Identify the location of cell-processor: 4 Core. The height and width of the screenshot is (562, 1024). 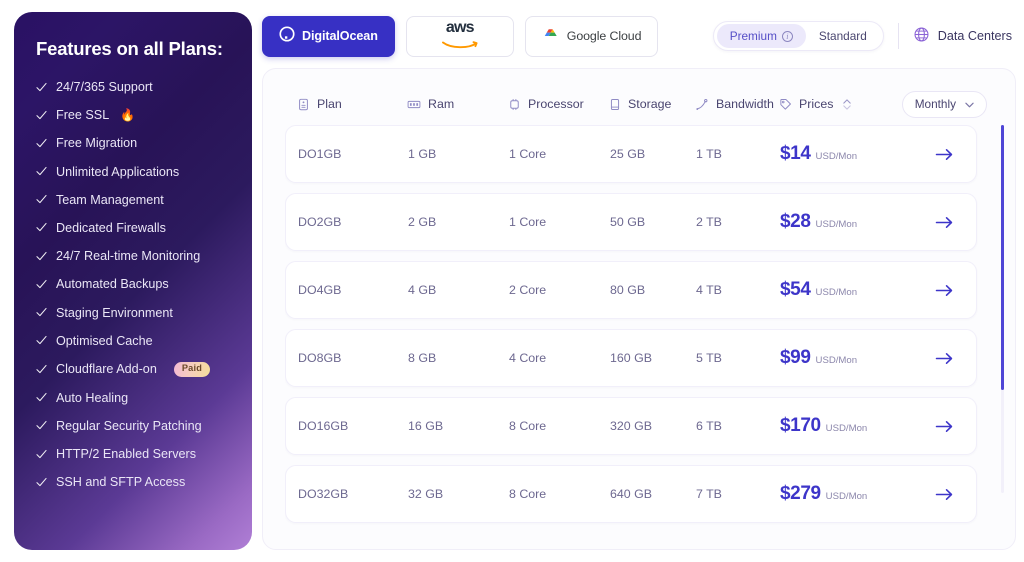
(528, 358).